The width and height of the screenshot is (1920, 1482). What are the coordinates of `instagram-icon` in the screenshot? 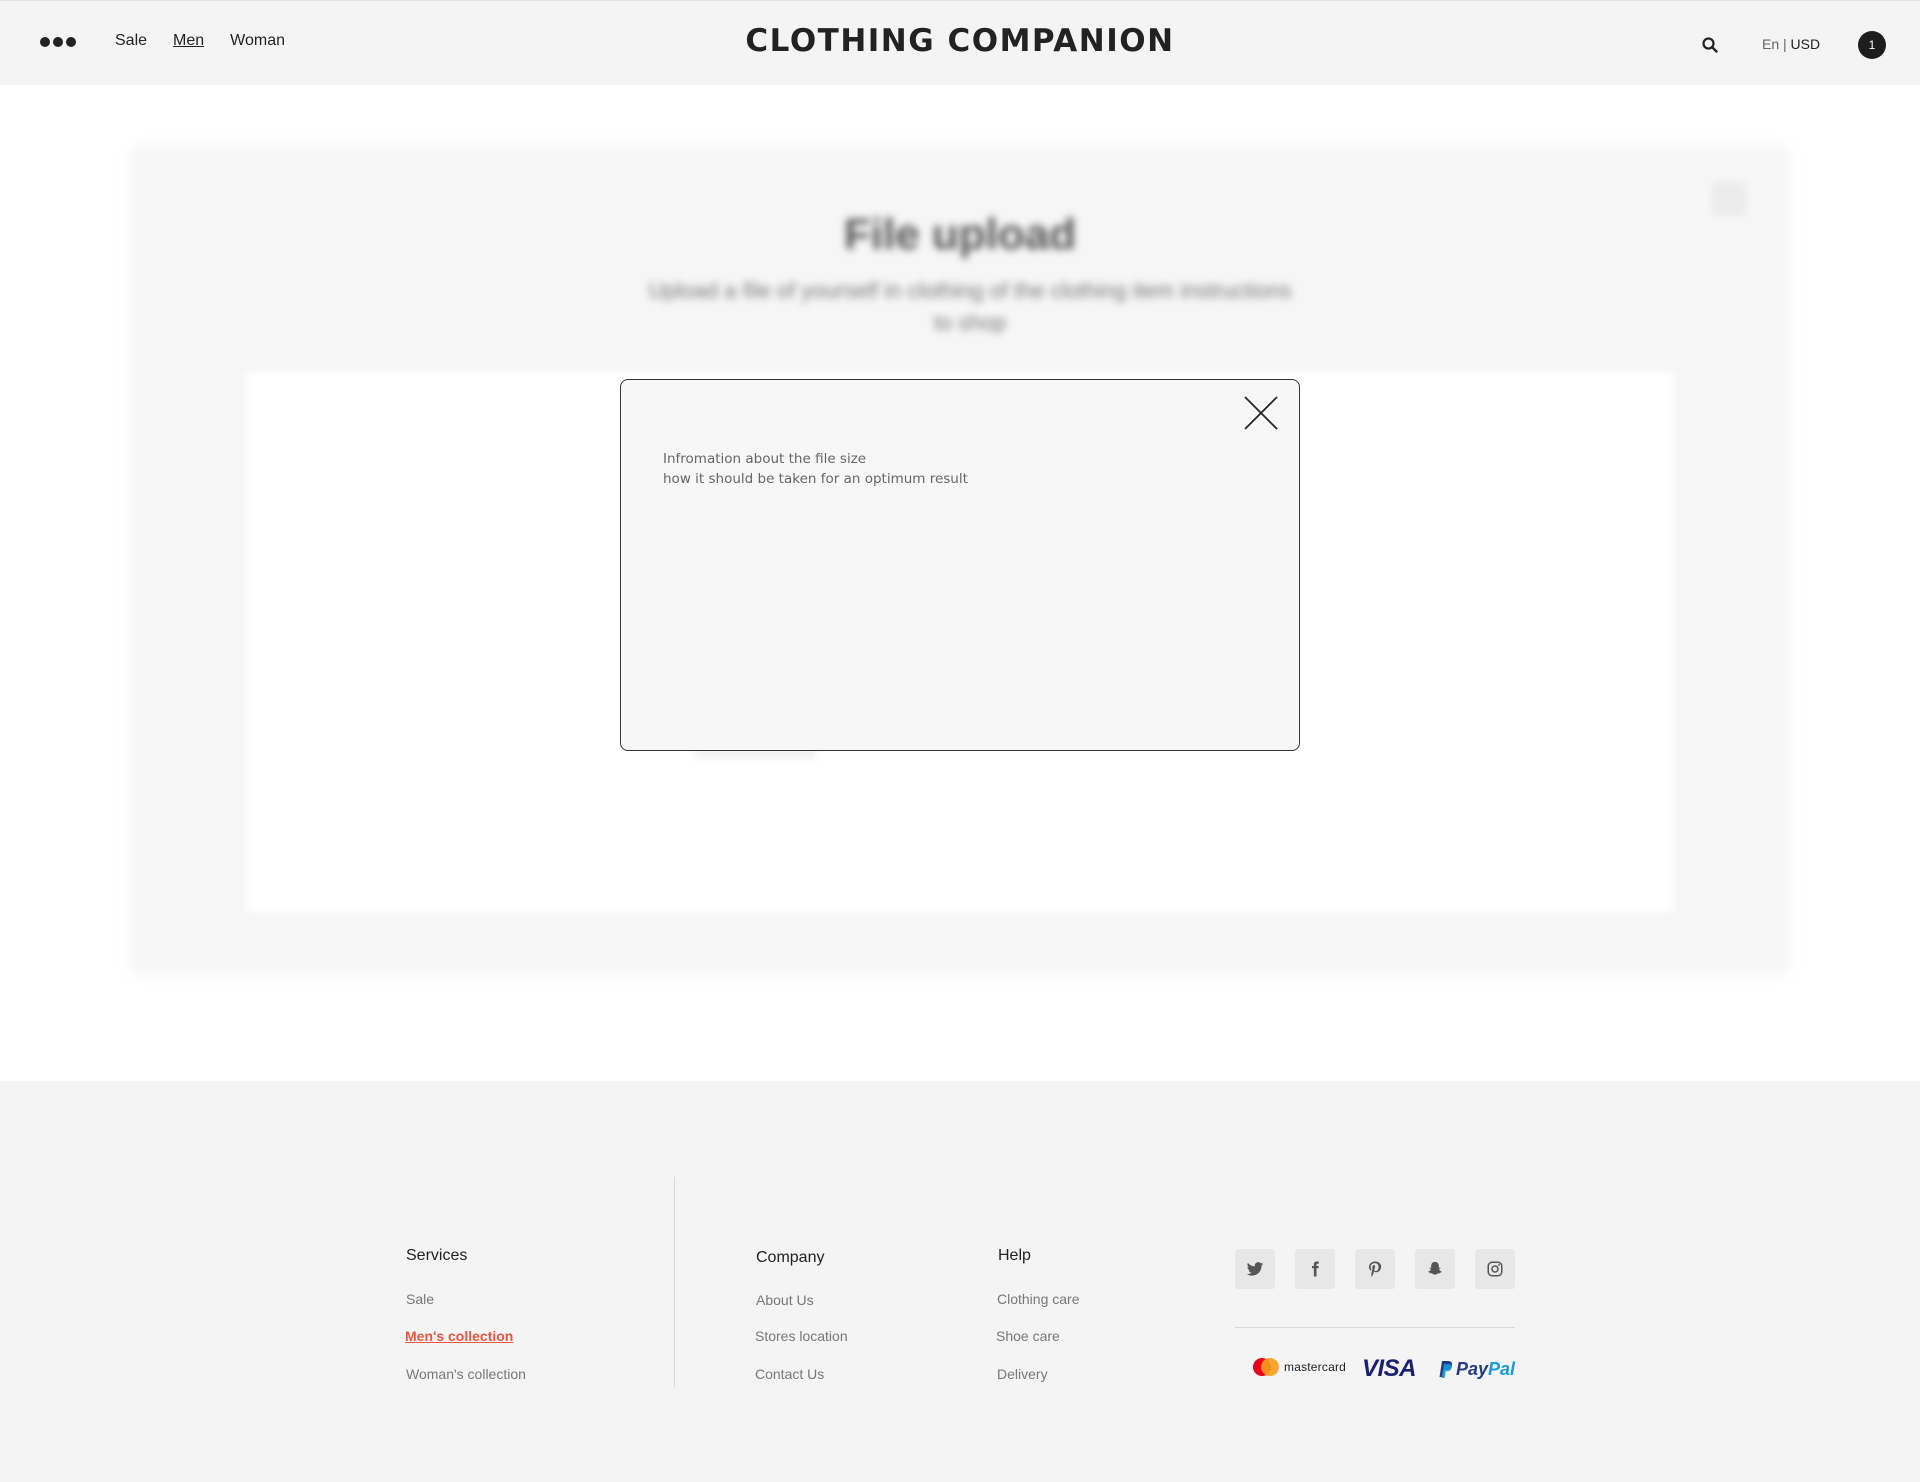 It's located at (1495, 1269).